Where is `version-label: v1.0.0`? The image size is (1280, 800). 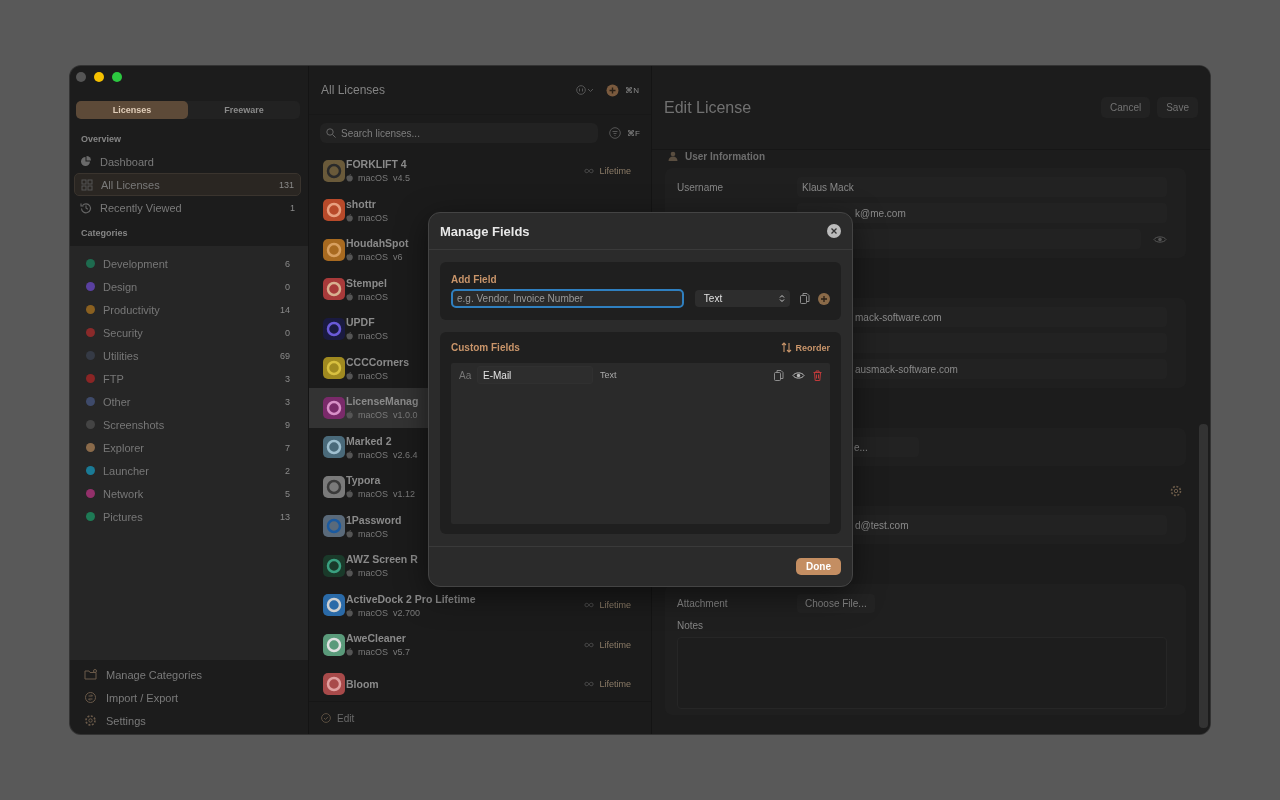
version-label: v1.0.0 is located at coordinates (405, 415).